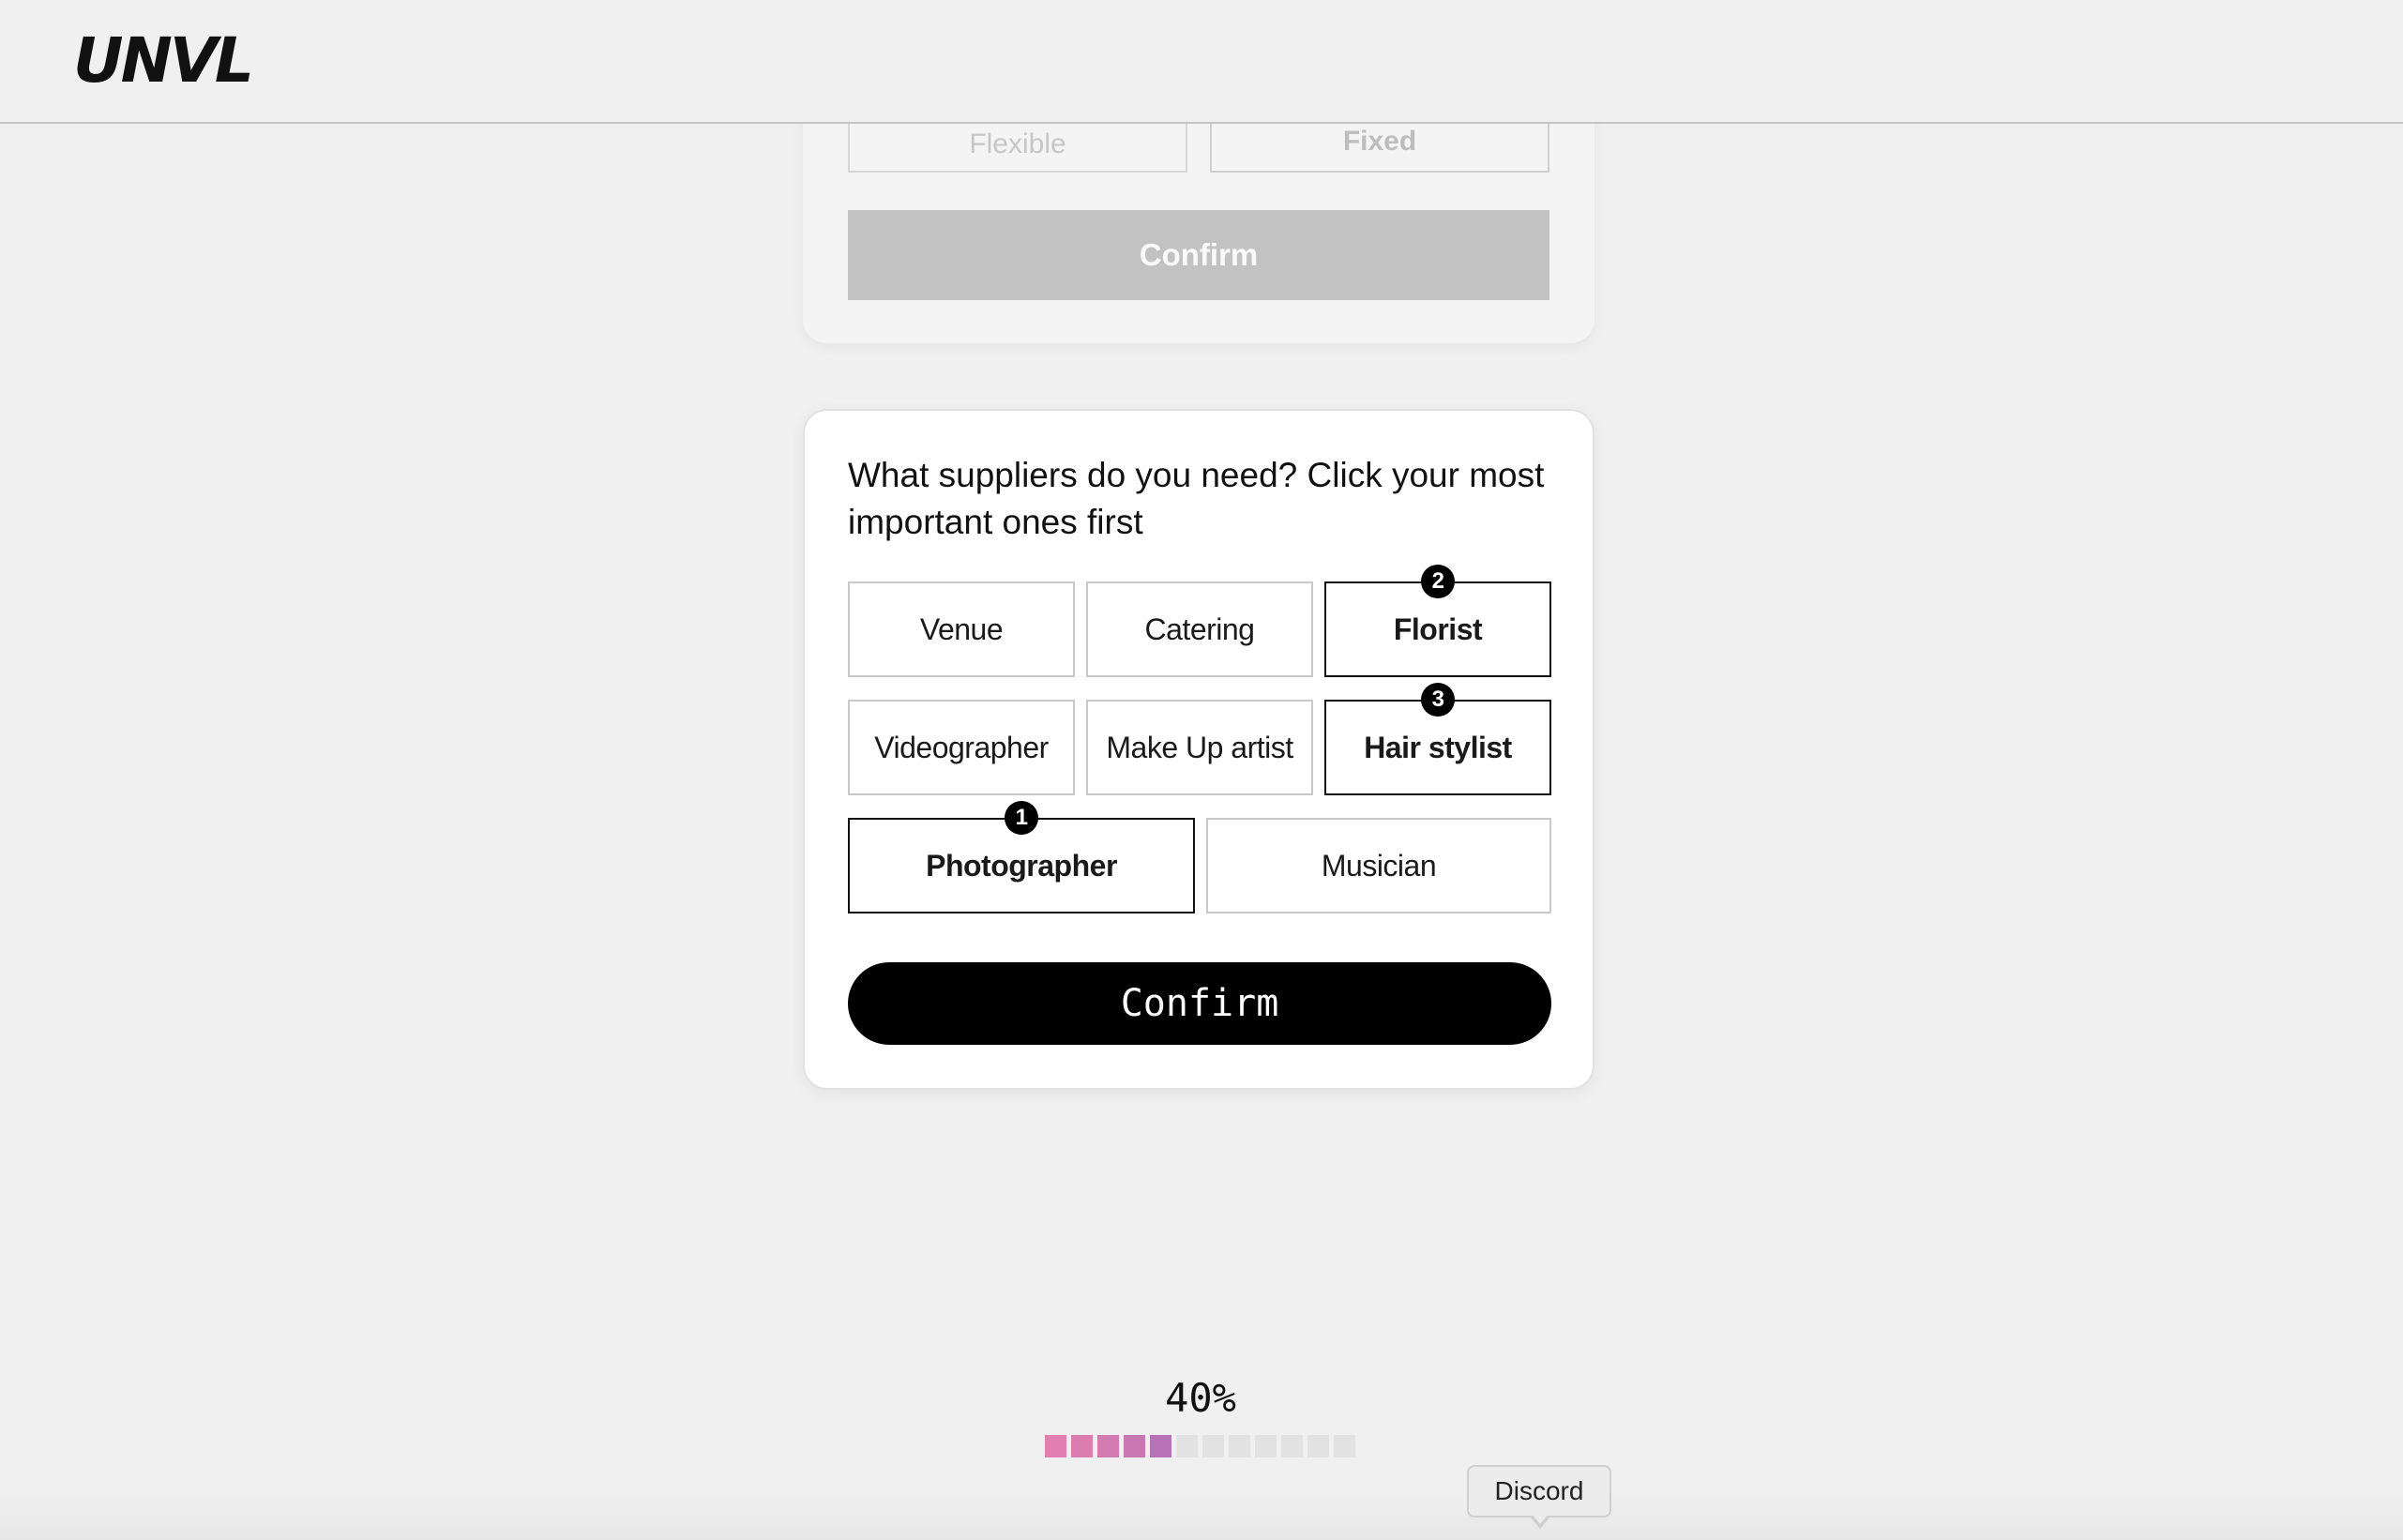  I want to click on option-label: Venue, so click(961, 628).